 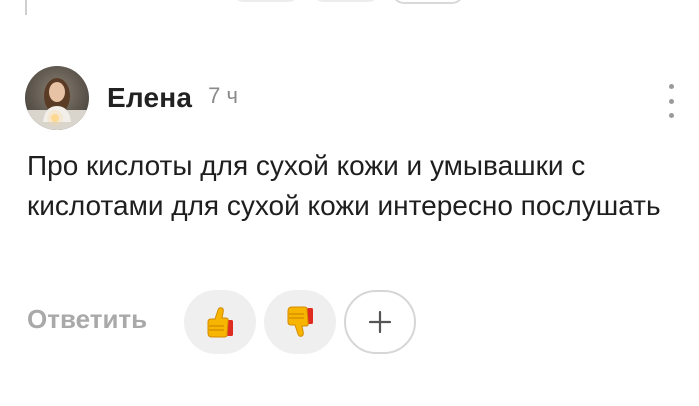 What do you see at coordinates (671, 101) in the screenshot?
I see `more-options-button` at bounding box center [671, 101].